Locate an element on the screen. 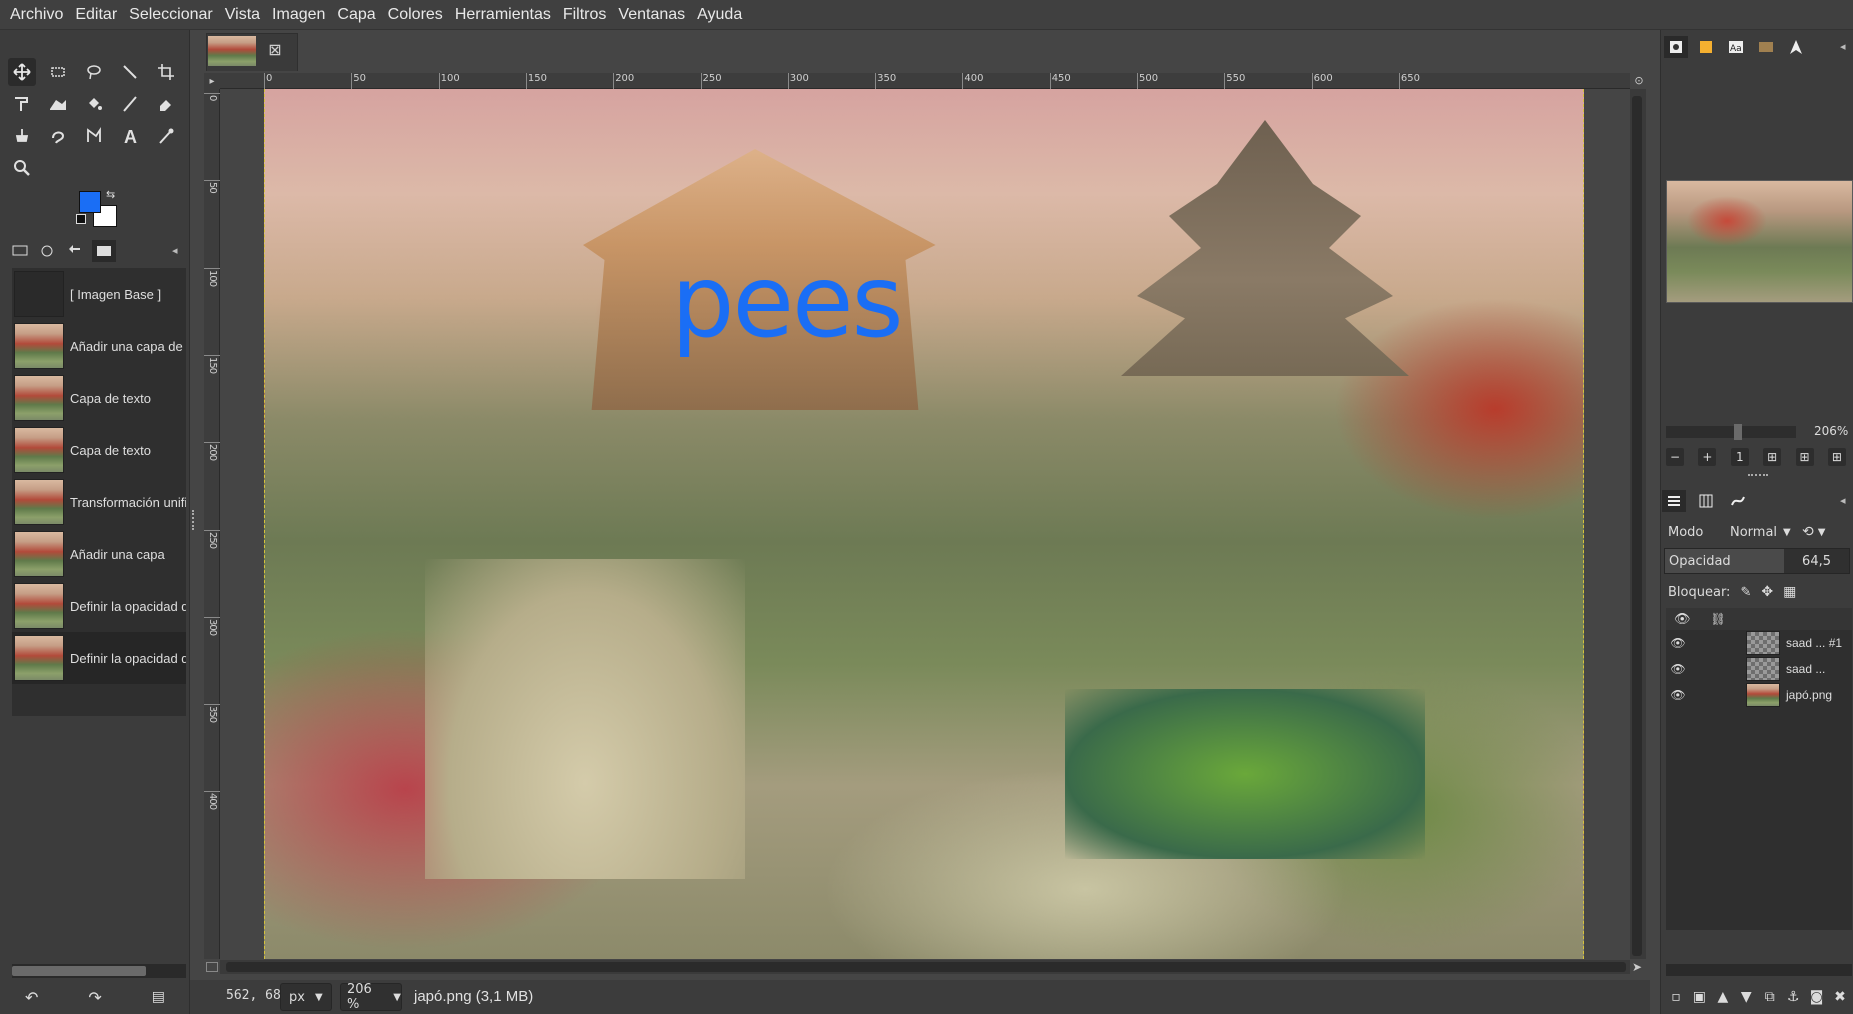 Image resolution: width=1853 pixels, height=1014 pixels. delete-layer-icon: ✖ is located at coordinates (1840, 997).